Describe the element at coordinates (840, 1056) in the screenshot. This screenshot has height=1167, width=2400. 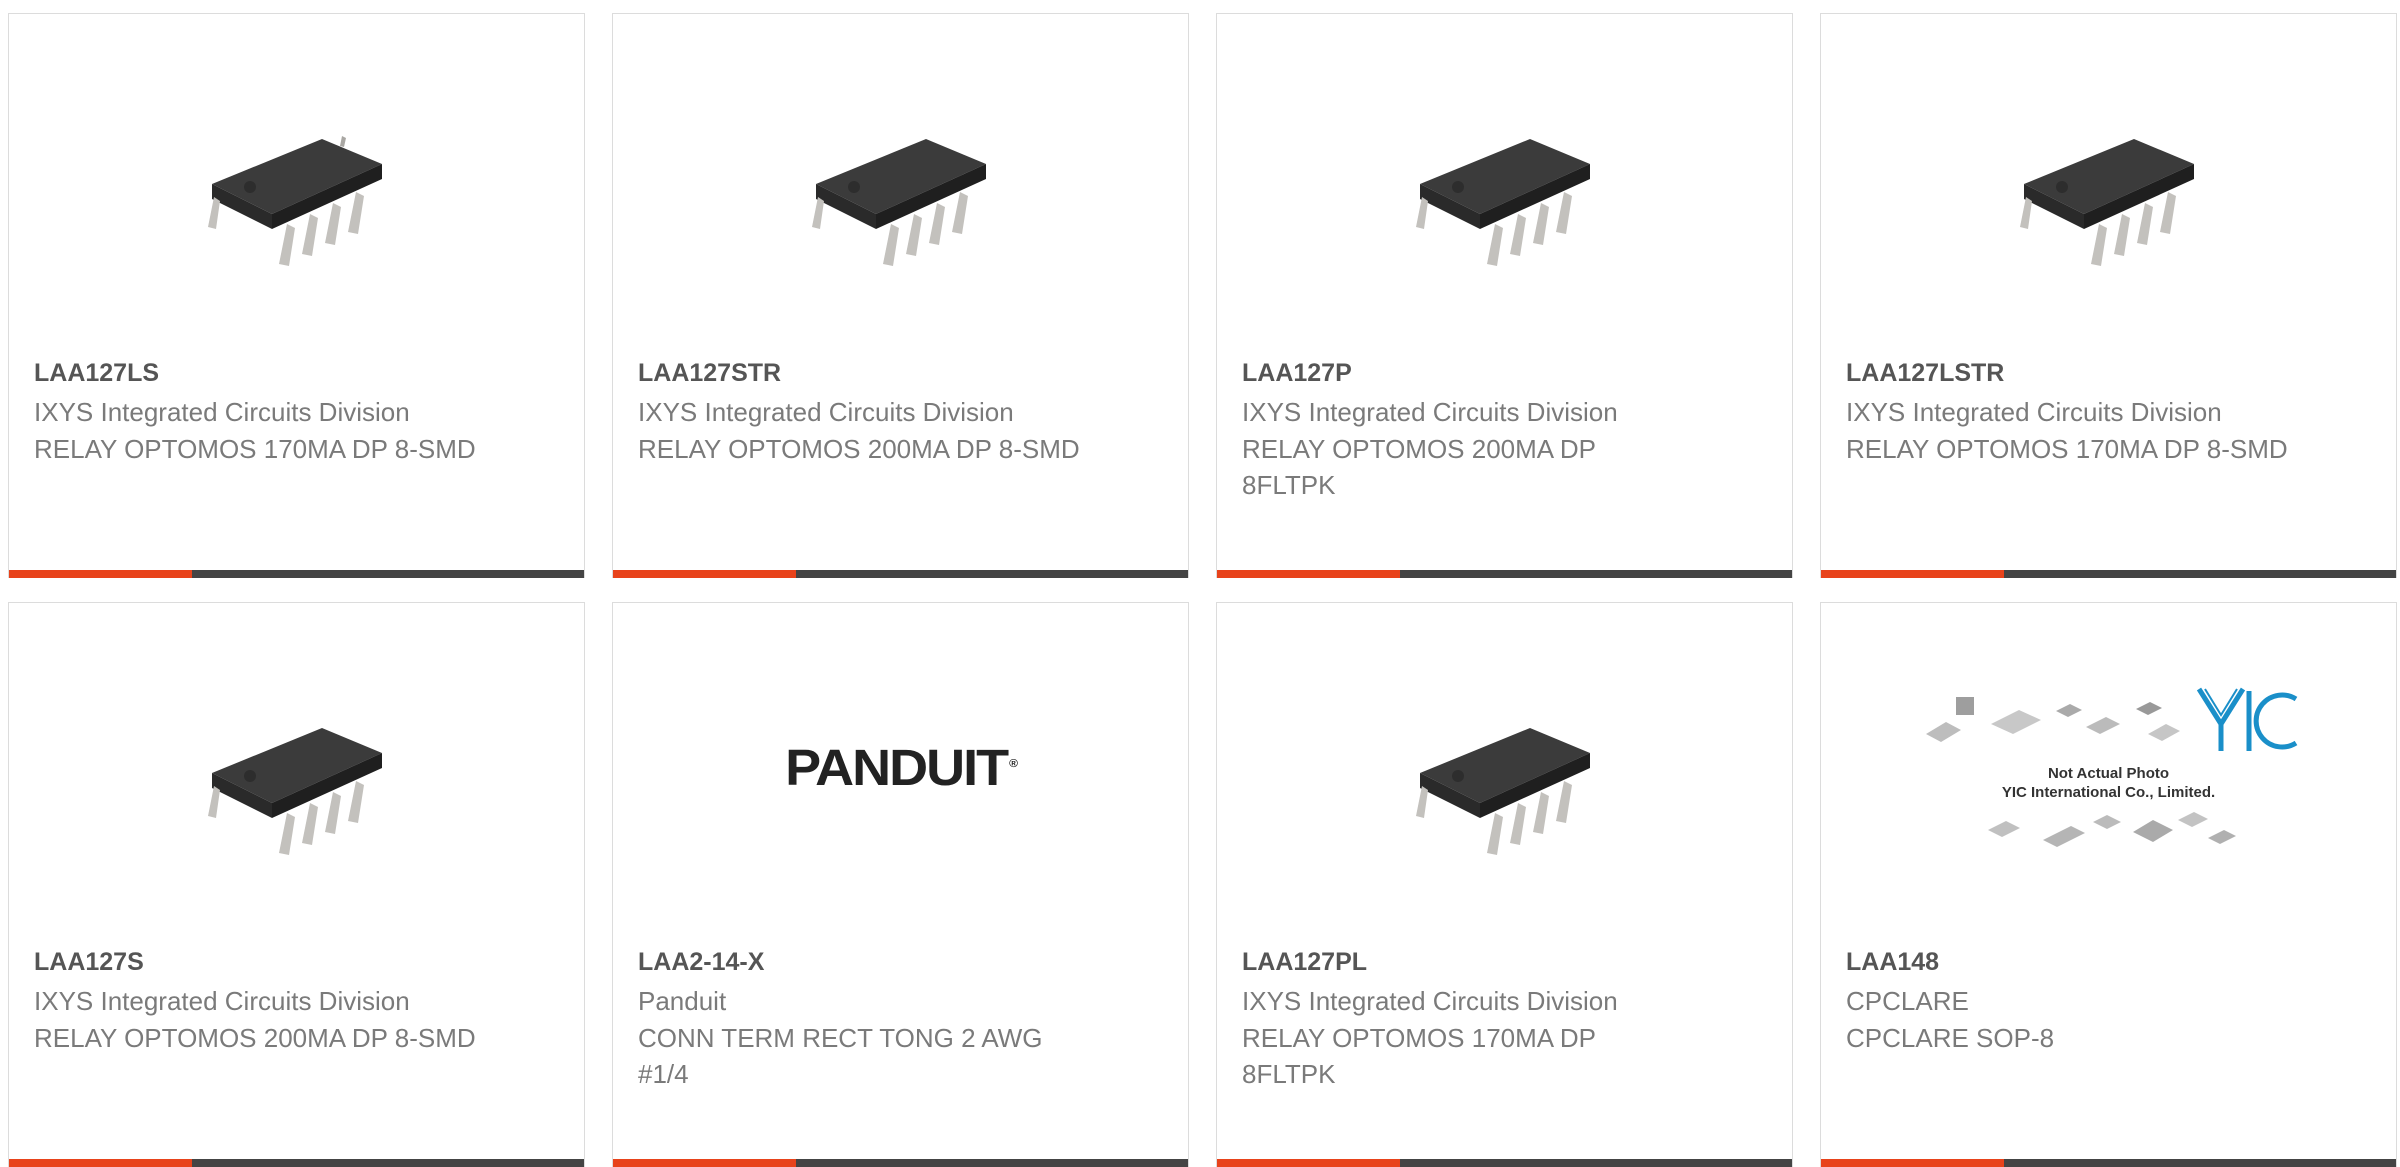
I see `description: CONN TERM RECT TONG 2 AWG #1/4` at that location.